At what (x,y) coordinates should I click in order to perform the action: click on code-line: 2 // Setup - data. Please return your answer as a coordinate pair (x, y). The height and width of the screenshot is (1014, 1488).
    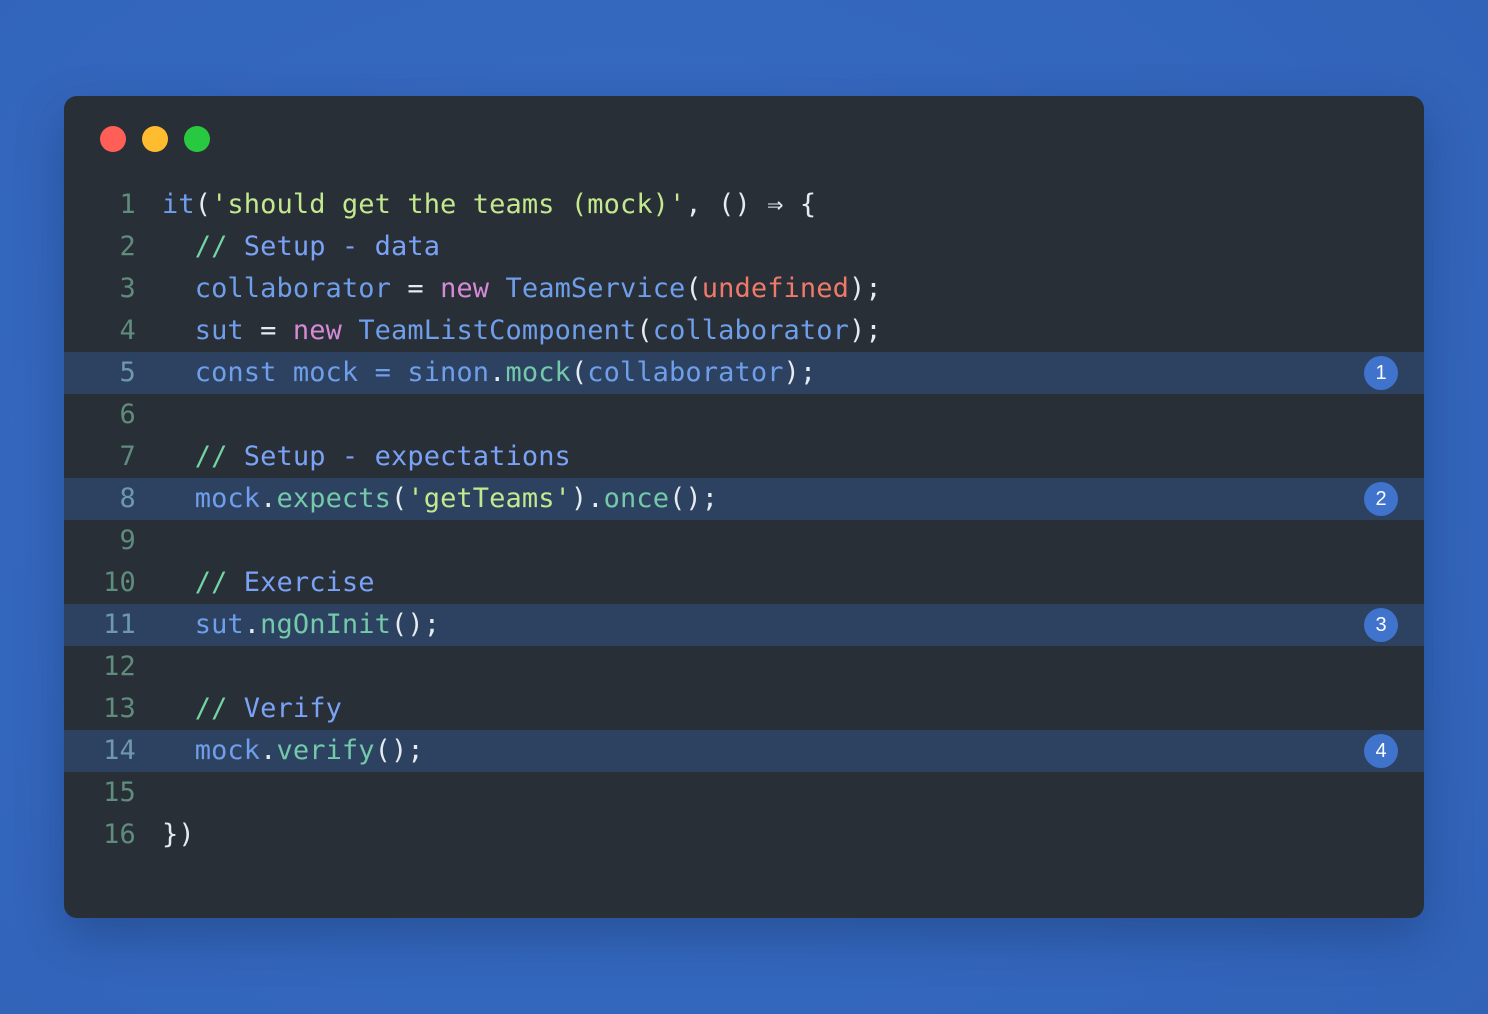
    Looking at the image, I should click on (744, 247).